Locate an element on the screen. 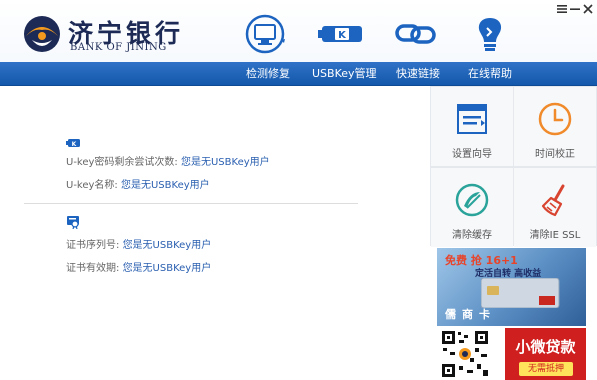 This screenshot has width=597, height=380. micro-loan-banner: 小微贷款 无需抵押 is located at coordinates (545, 354).